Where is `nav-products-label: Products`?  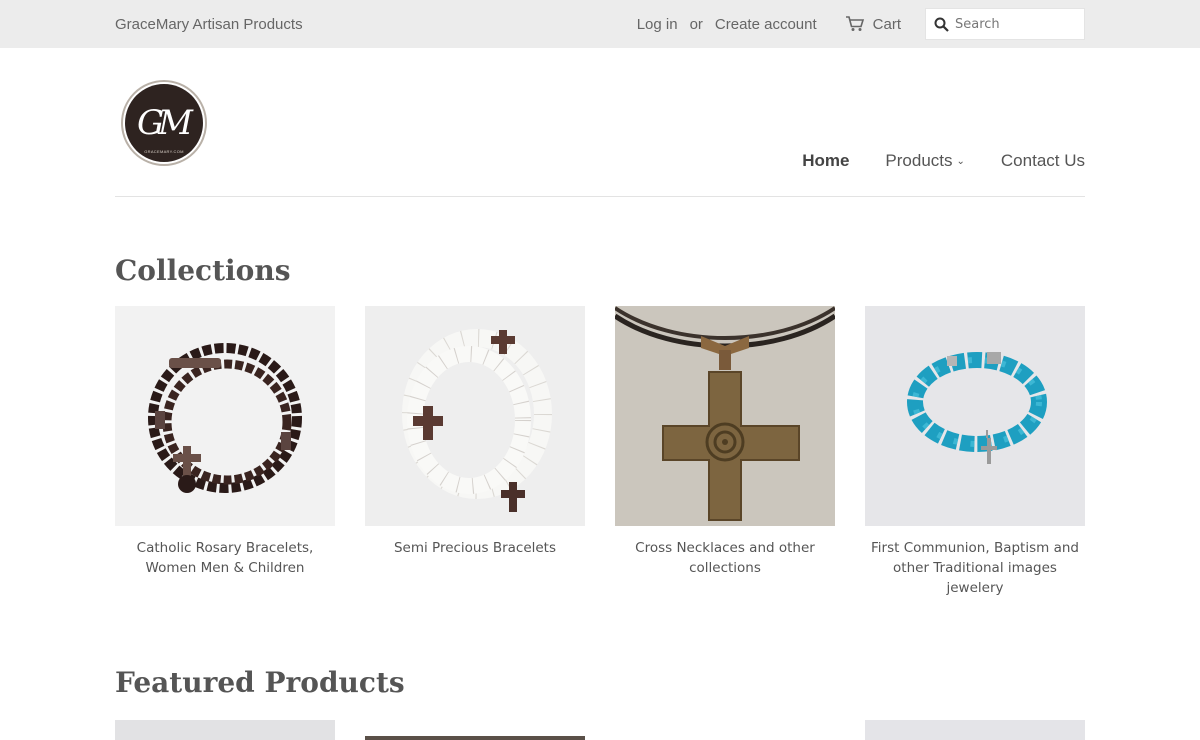
nav-products-label: Products is located at coordinates (919, 160).